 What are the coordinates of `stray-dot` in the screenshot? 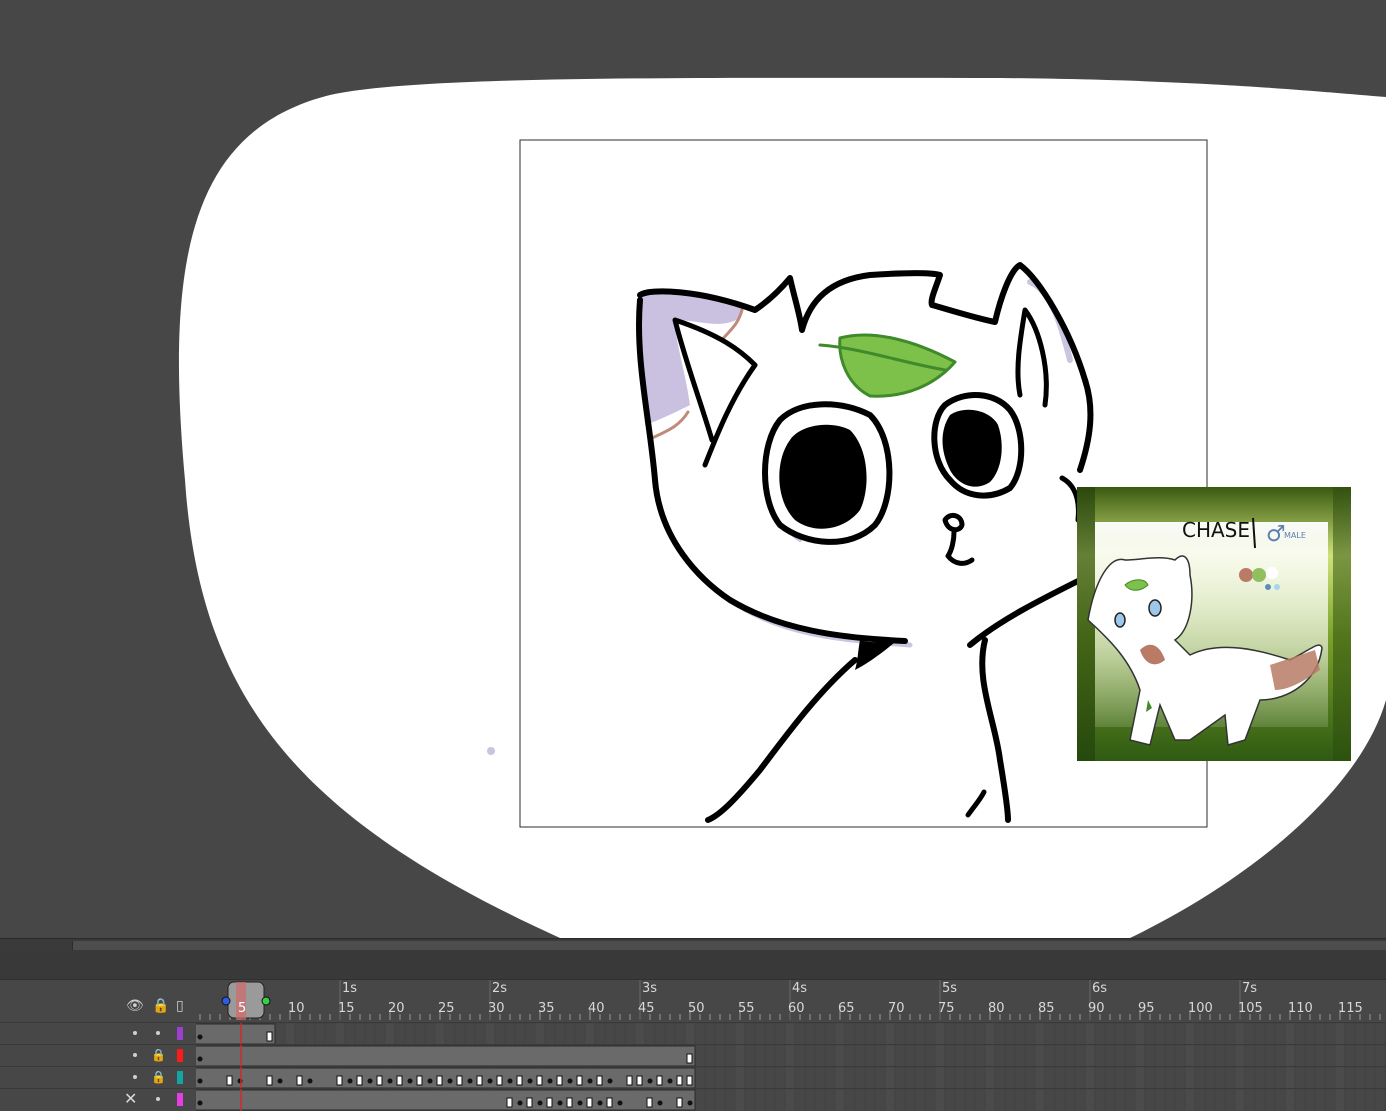 It's located at (491, 751).